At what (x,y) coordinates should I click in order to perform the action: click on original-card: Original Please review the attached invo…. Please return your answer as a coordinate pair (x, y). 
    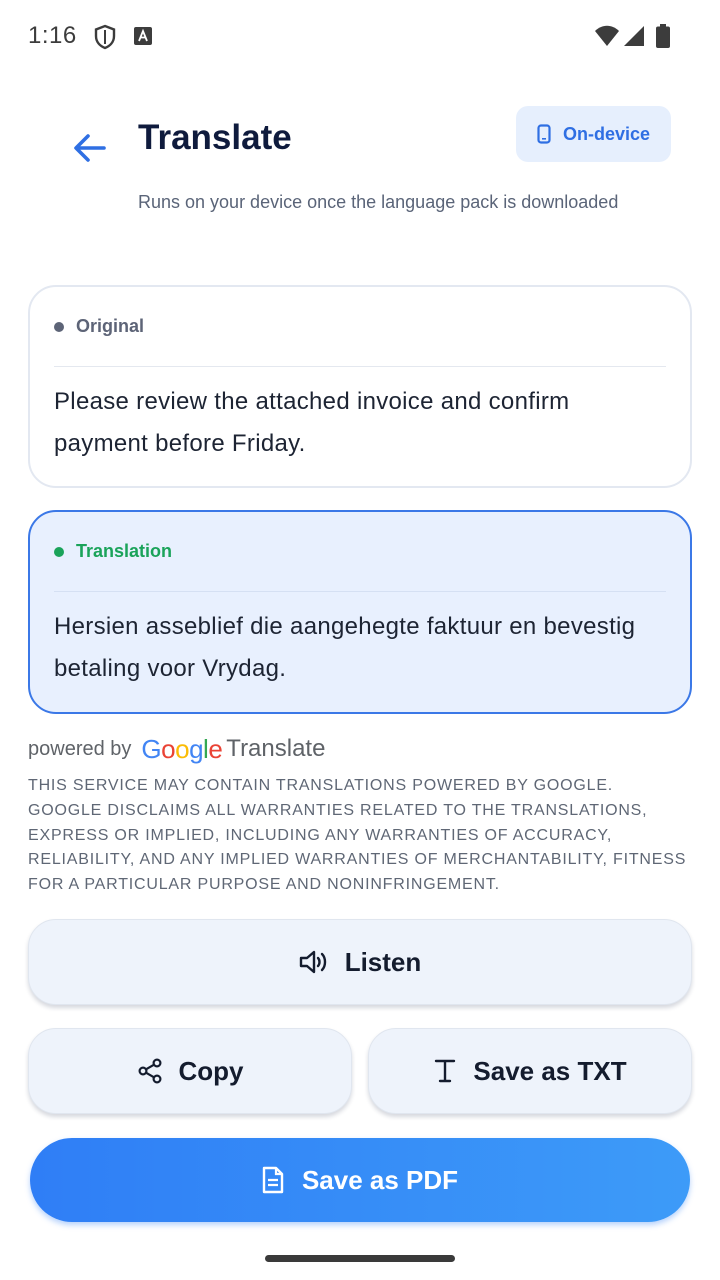
    Looking at the image, I should click on (360, 386).